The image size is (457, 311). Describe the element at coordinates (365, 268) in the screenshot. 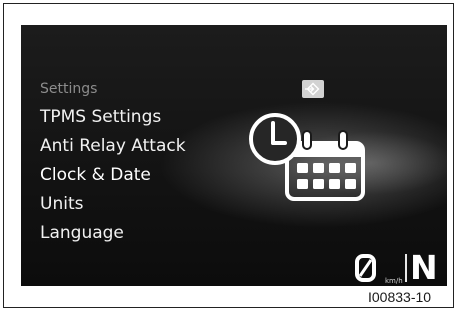

I see `speed-zero-icon` at that location.